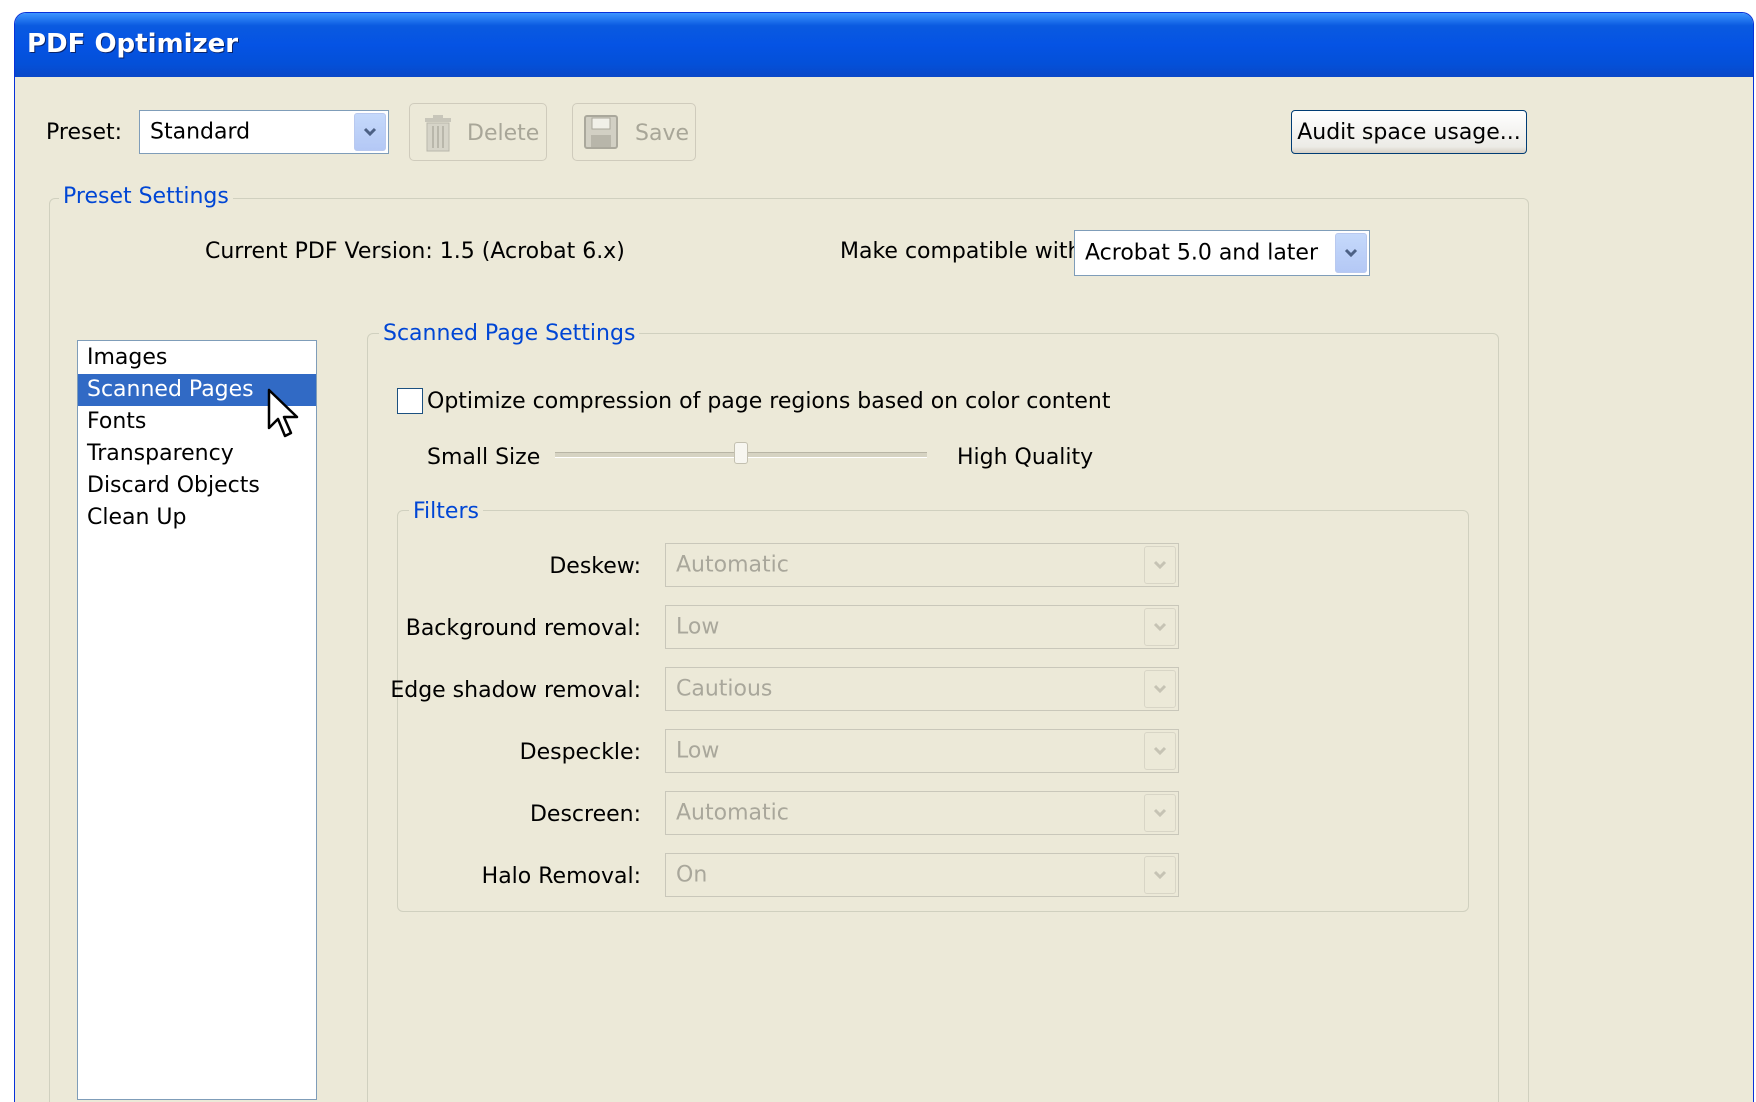 The image size is (1756, 1102). Describe the element at coordinates (523, 628) in the screenshot. I see `background-removal-label: Background removal:` at that location.